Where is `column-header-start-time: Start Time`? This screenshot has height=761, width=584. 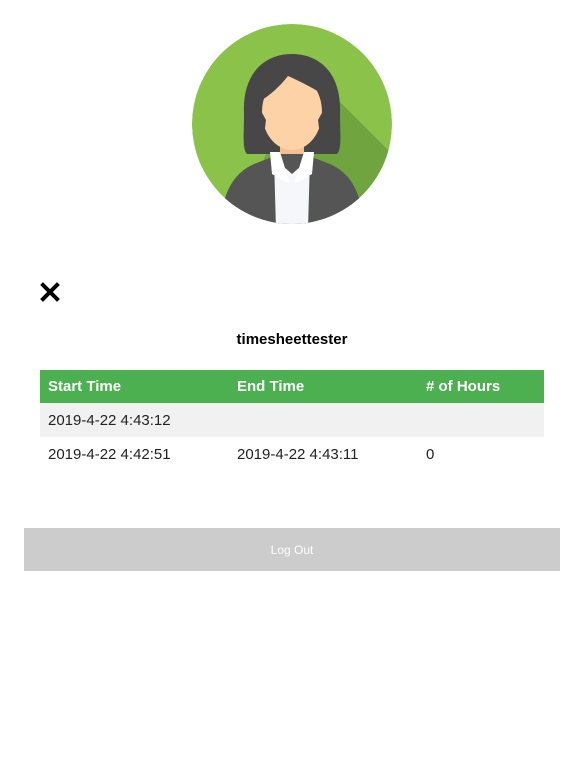
column-header-start-time: Start Time is located at coordinates (134, 386).